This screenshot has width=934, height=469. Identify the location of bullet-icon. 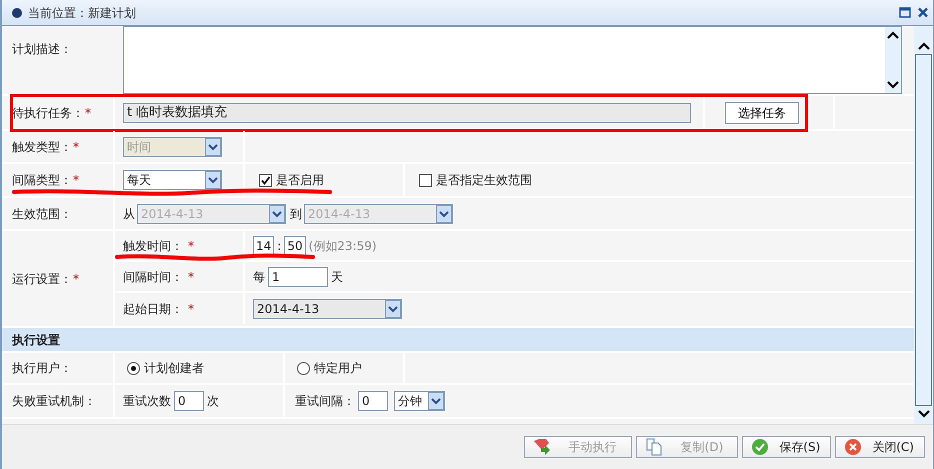
(17, 13).